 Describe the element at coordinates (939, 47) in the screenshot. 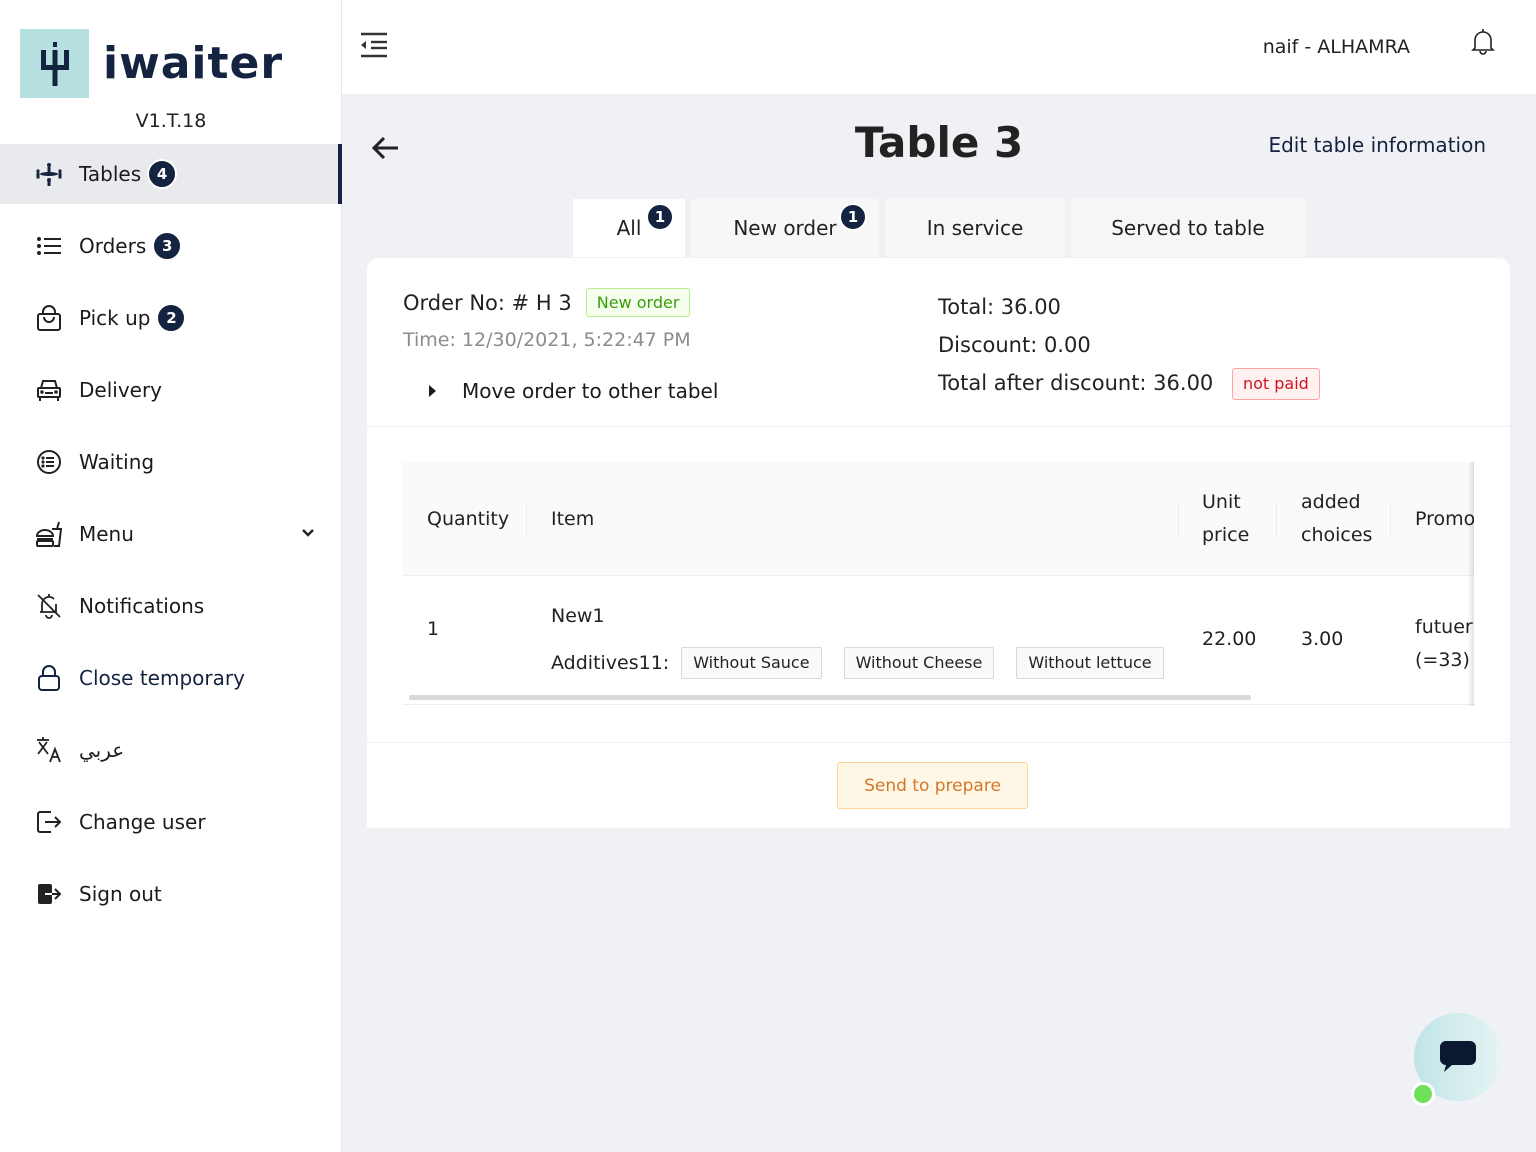

I see `top-bar: naif - ALHAMRA` at that location.